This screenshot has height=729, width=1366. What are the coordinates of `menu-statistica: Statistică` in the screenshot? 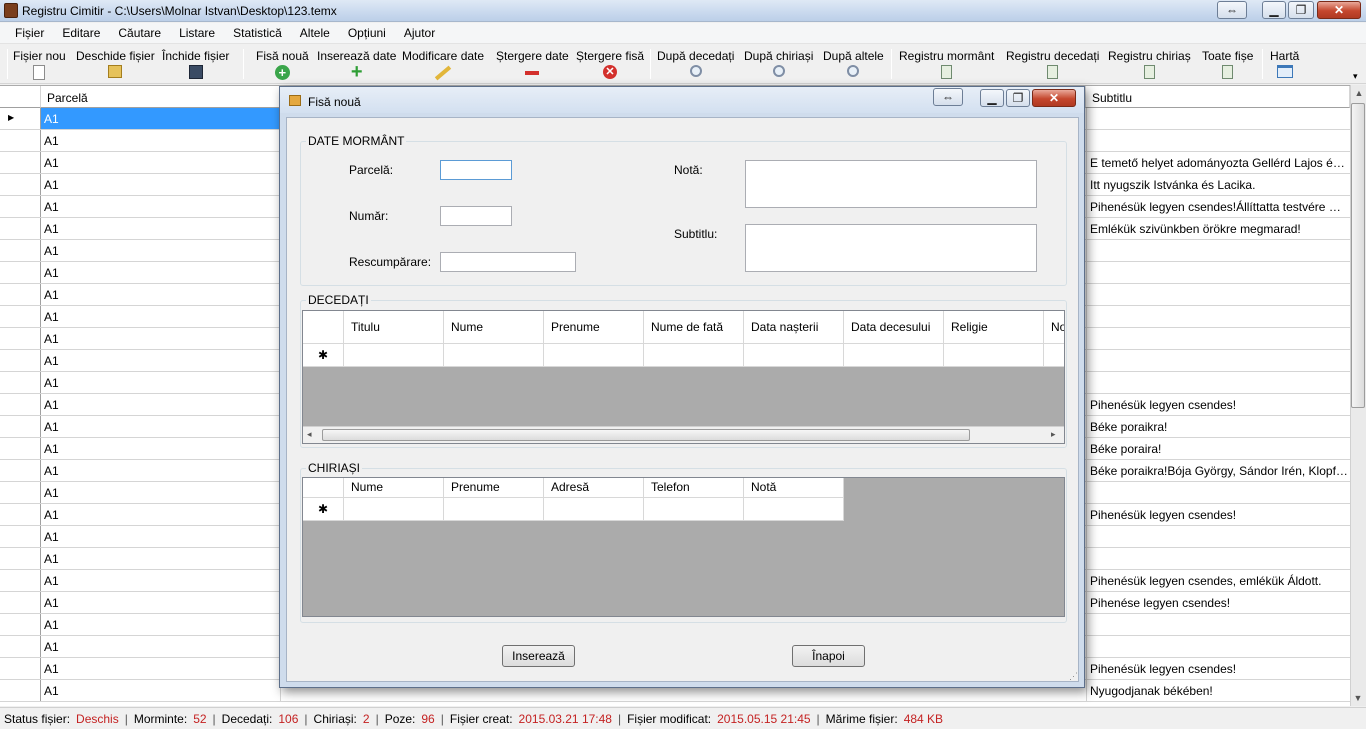 It's located at (257, 33).